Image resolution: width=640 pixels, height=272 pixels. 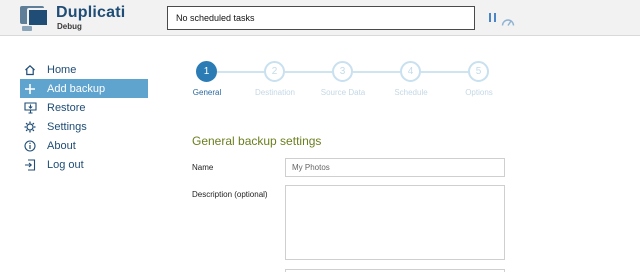 I want to click on app-subtitle: Debug, so click(x=69, y=26).